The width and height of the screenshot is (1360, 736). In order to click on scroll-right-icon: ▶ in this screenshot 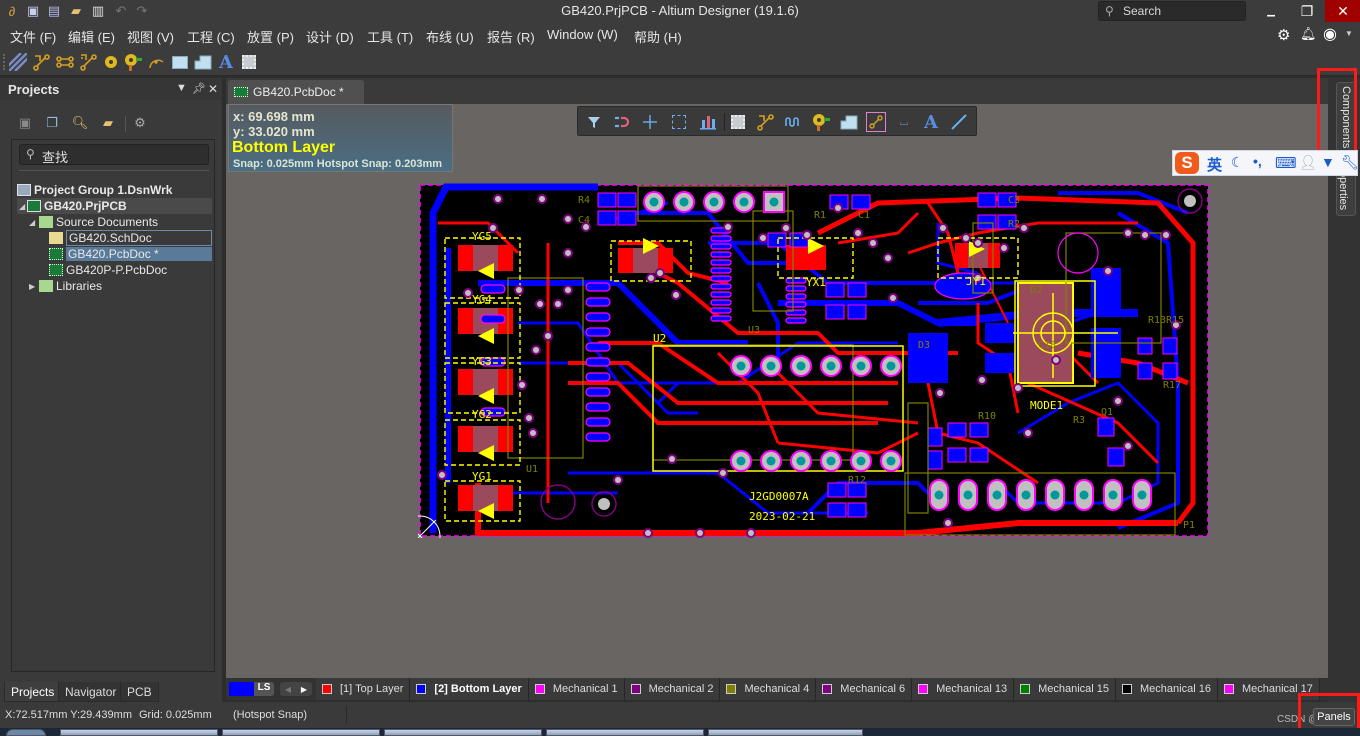, I will do `click(304, 689)`.